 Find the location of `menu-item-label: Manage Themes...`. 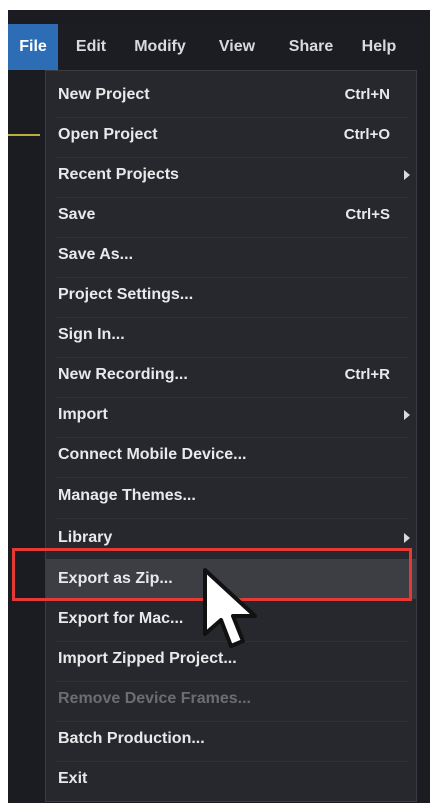

menu-item-label: Manage Themes... is located at coordinates (127, 495).